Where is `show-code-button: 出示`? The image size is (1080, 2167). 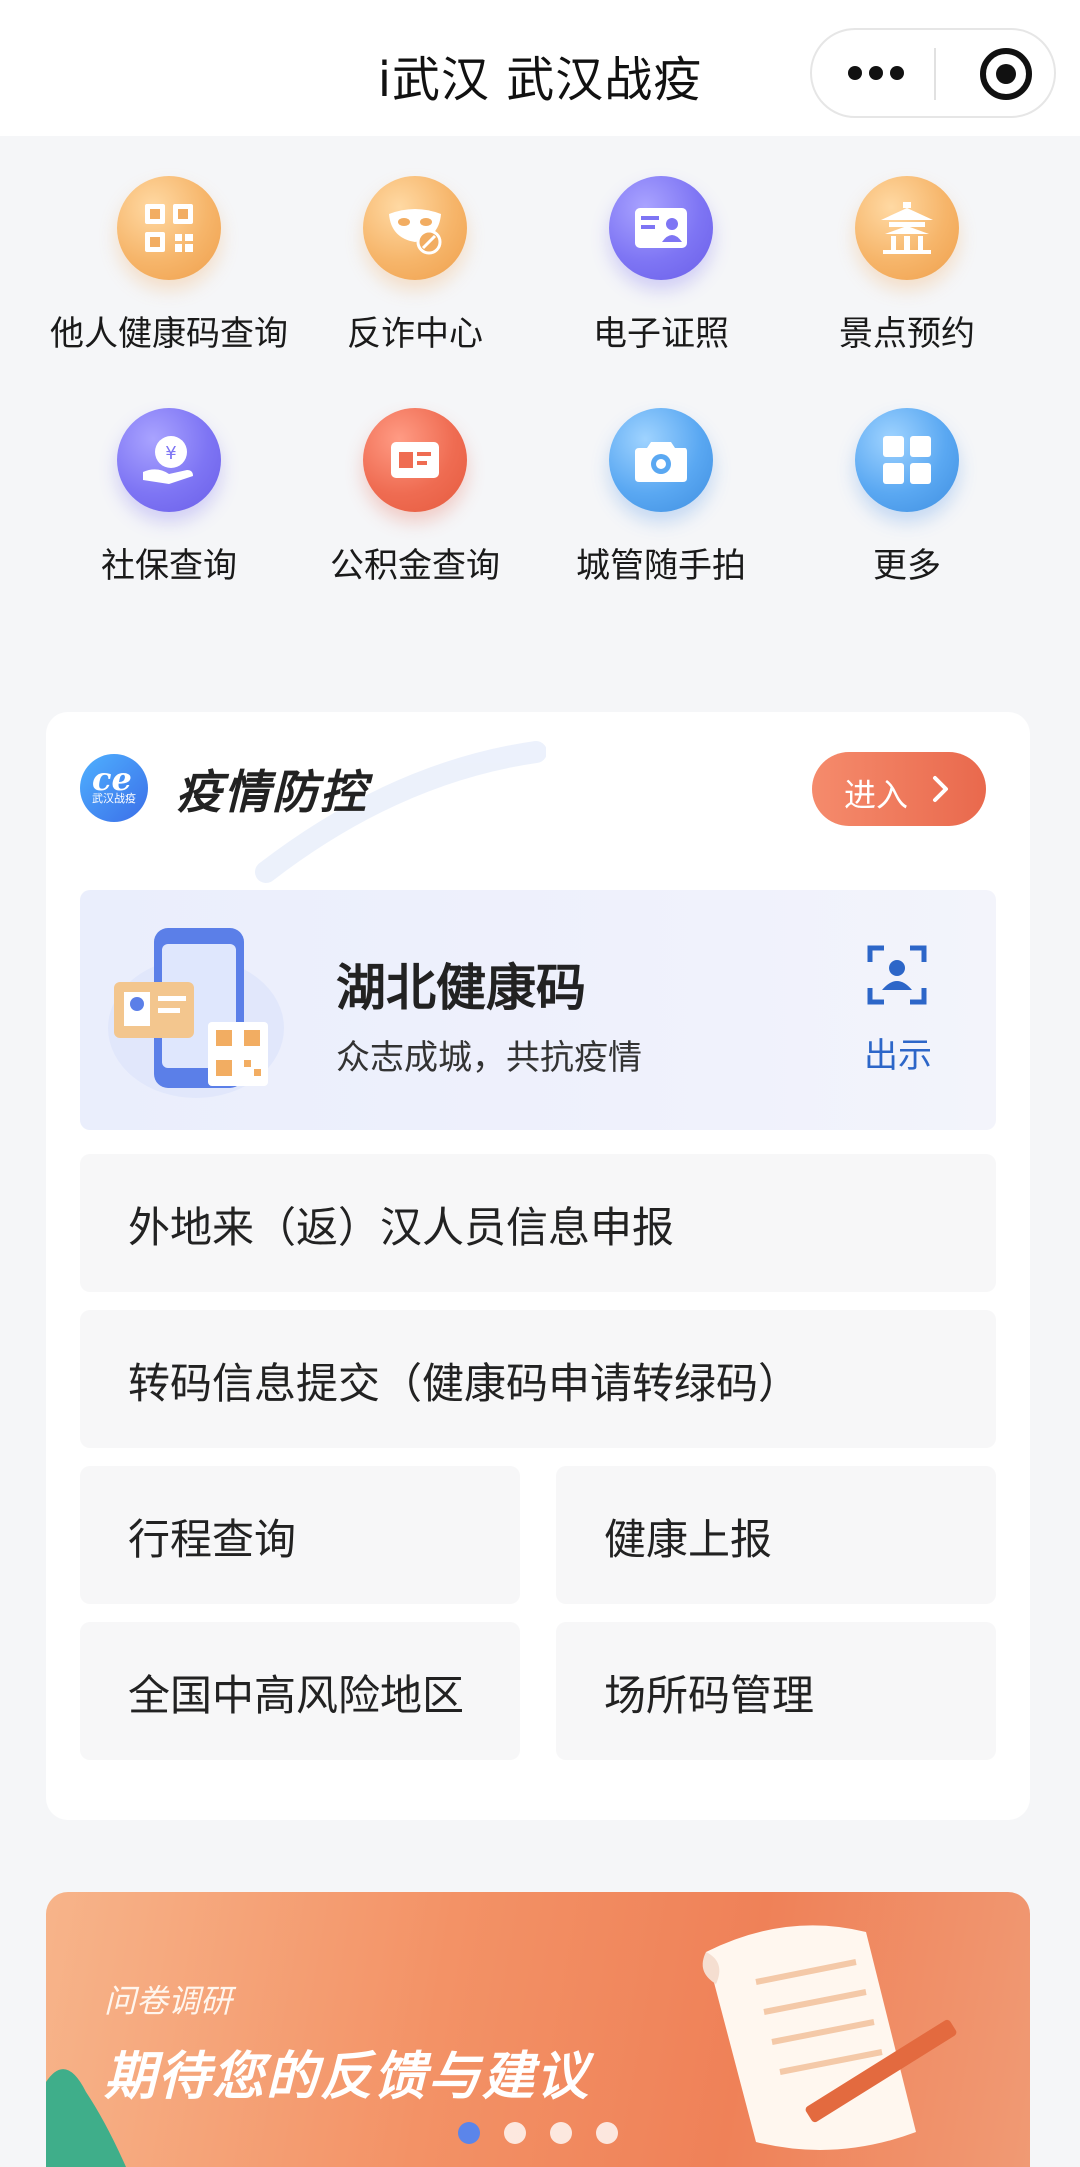
show-code-button: 出示 is located at coordinates (898, 1052).